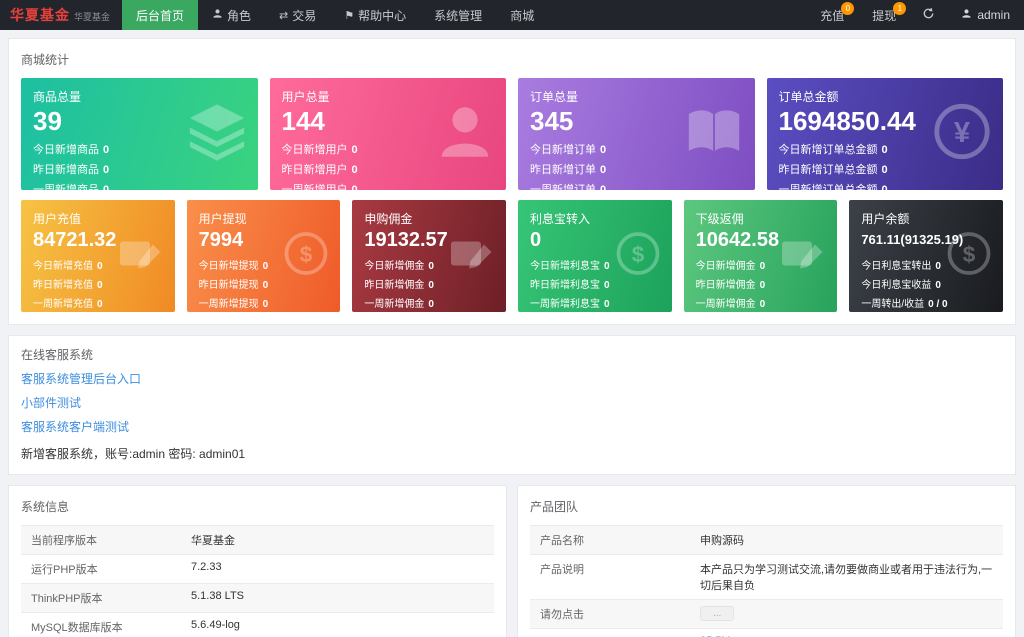  I want to click on stat-line-label: 昨日新增用户, so click(314, 170).